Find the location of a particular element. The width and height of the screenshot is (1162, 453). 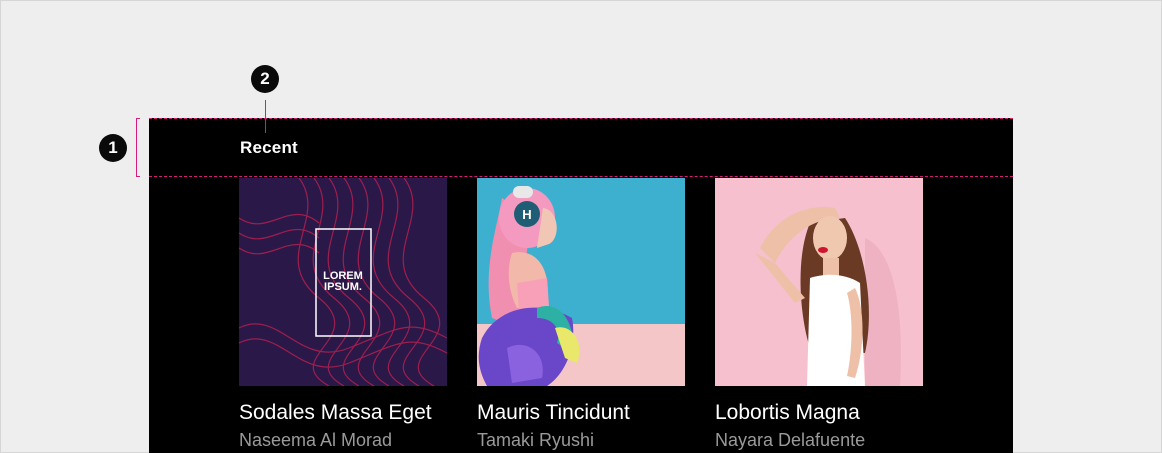

album-card: H Mauris Tincidunt Tamaki Ryushi is located at coordinates (581, 314).